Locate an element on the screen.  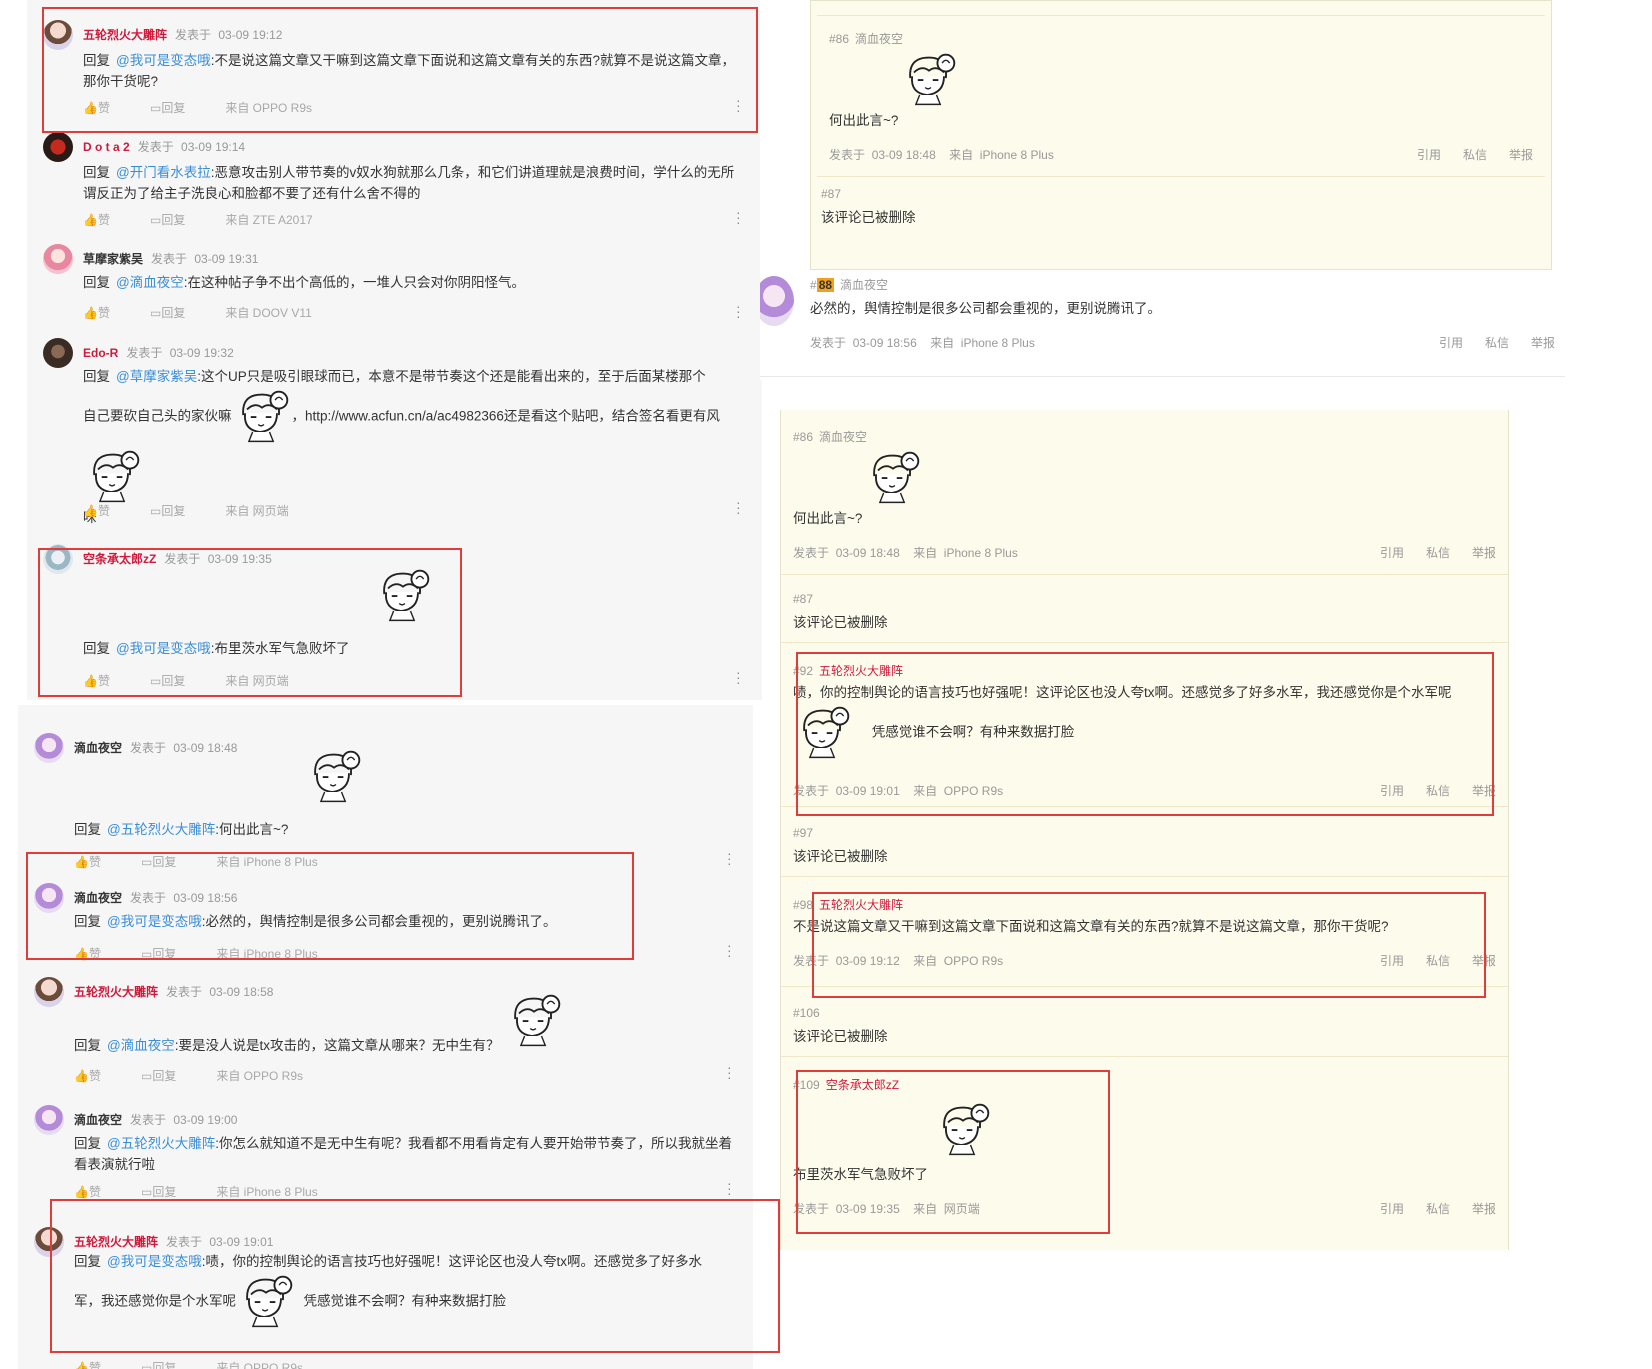
username-link: 草摩家紫吴 is located at coordinates (113, 259).